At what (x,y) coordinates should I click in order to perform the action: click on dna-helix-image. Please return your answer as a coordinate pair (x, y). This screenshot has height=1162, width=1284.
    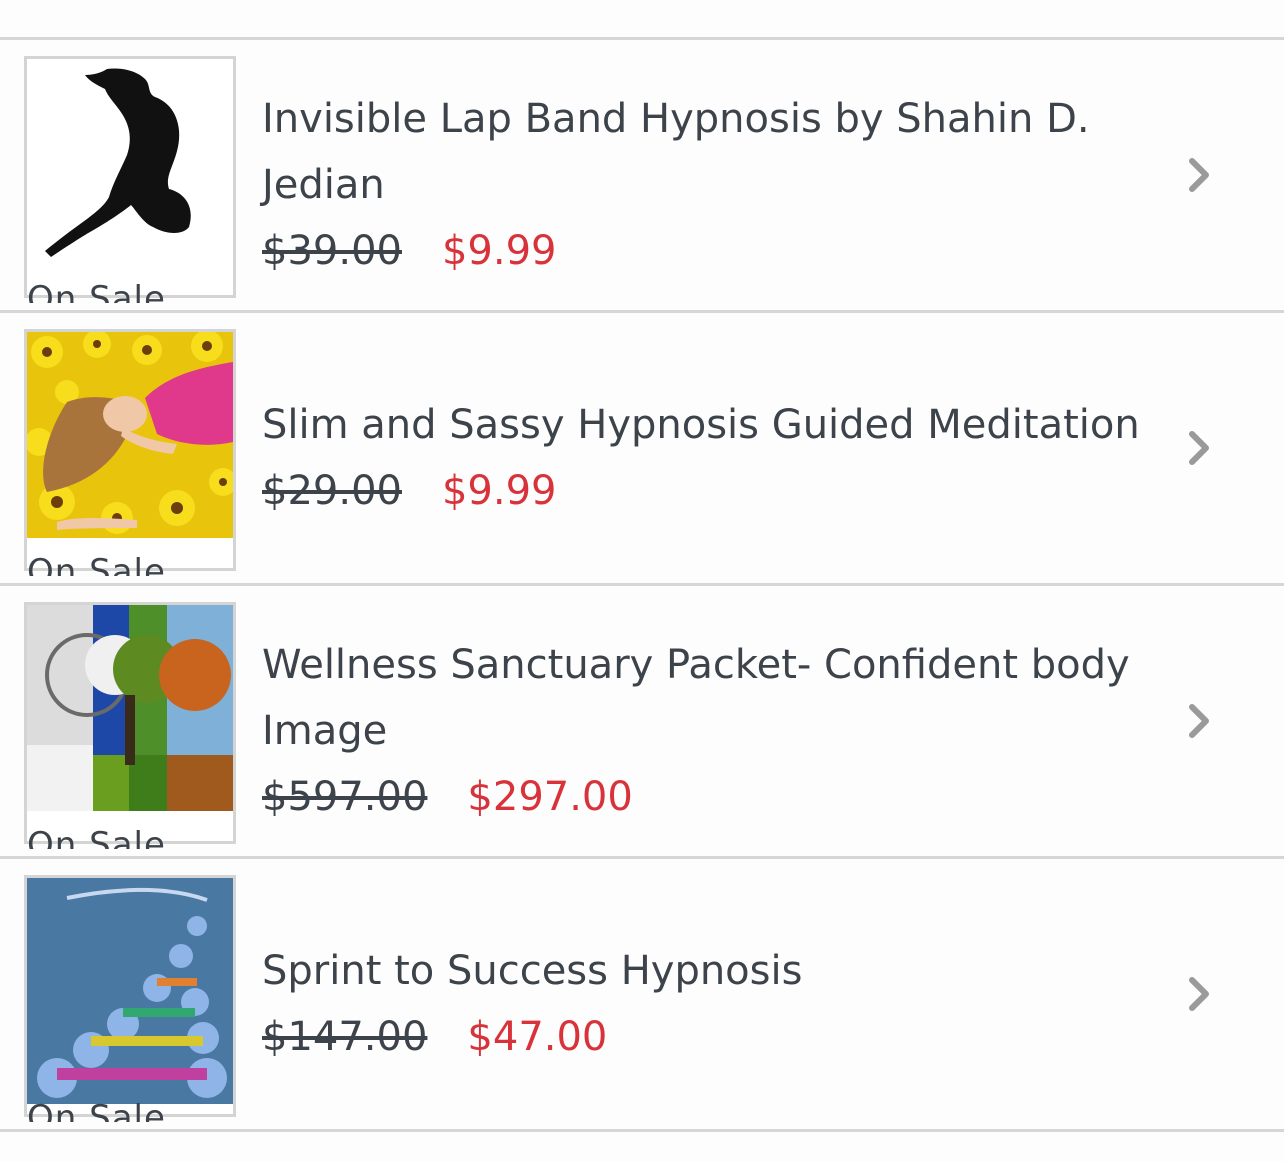
    Looking at the image, I should click on (130, 996).